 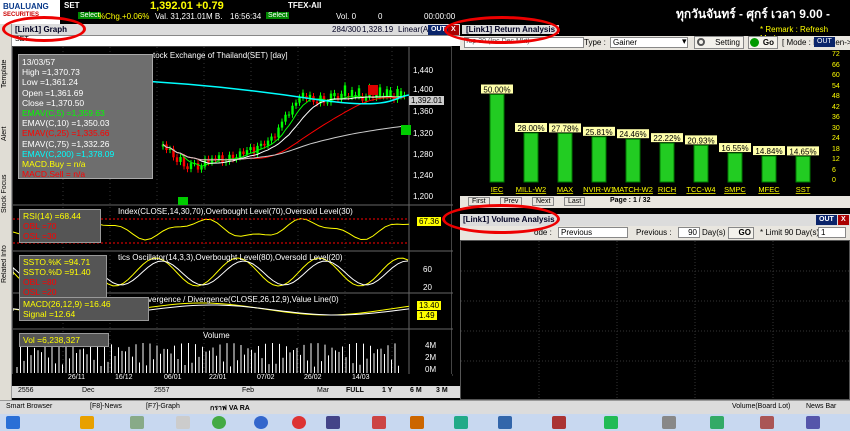 I want to click on type-select: Gainer, so click(x=649, y=42).